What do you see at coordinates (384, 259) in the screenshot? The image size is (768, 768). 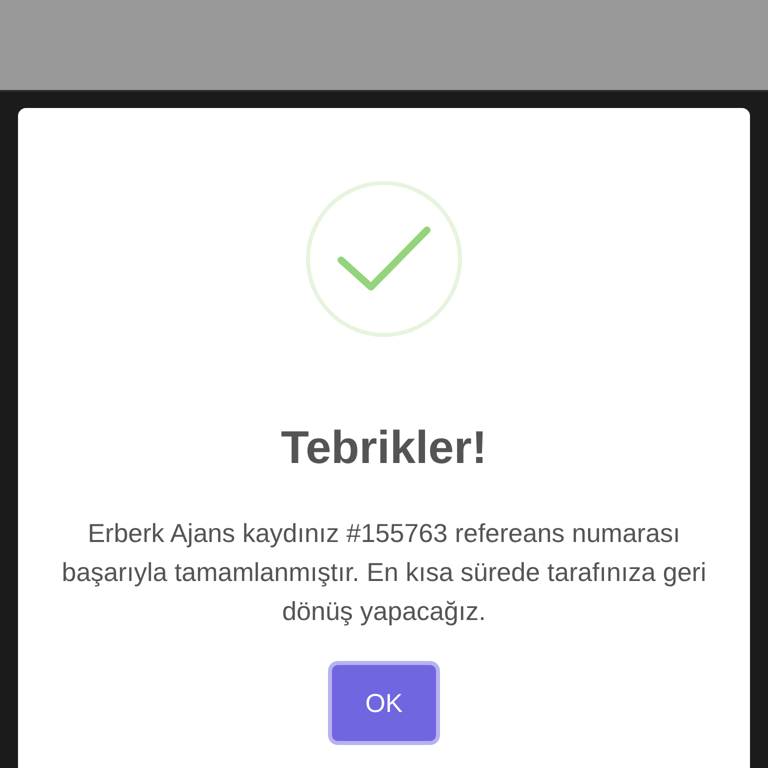 I see `success-check-icon` at bounding box center [384, 259].